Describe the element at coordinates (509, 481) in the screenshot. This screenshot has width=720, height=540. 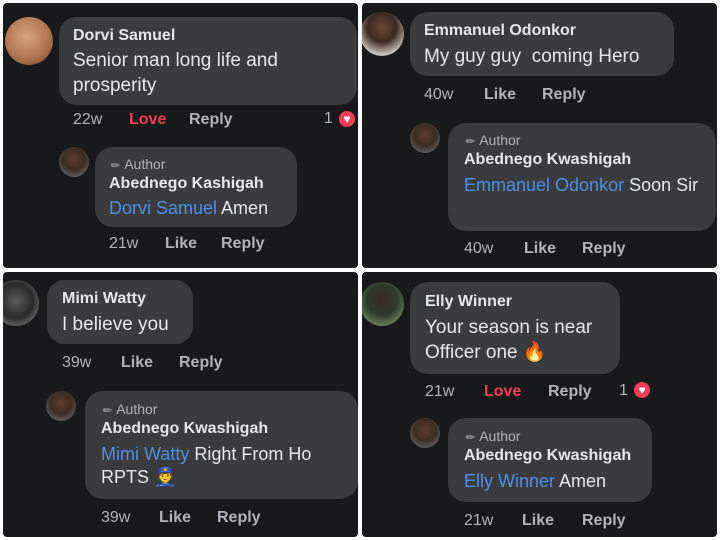
I see `mention-link: Elly Winner` at that location.